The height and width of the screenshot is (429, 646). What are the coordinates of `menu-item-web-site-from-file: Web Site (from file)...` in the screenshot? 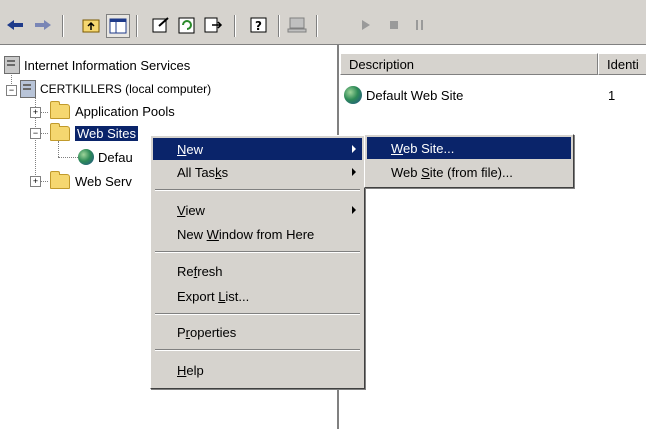 It's located at (469, 172).